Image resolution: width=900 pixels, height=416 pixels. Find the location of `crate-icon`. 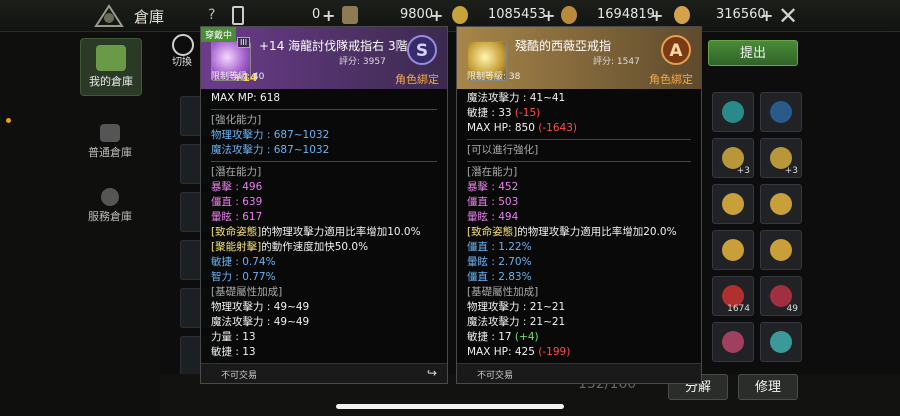

crate-icon is located at coordinates (111, 58).